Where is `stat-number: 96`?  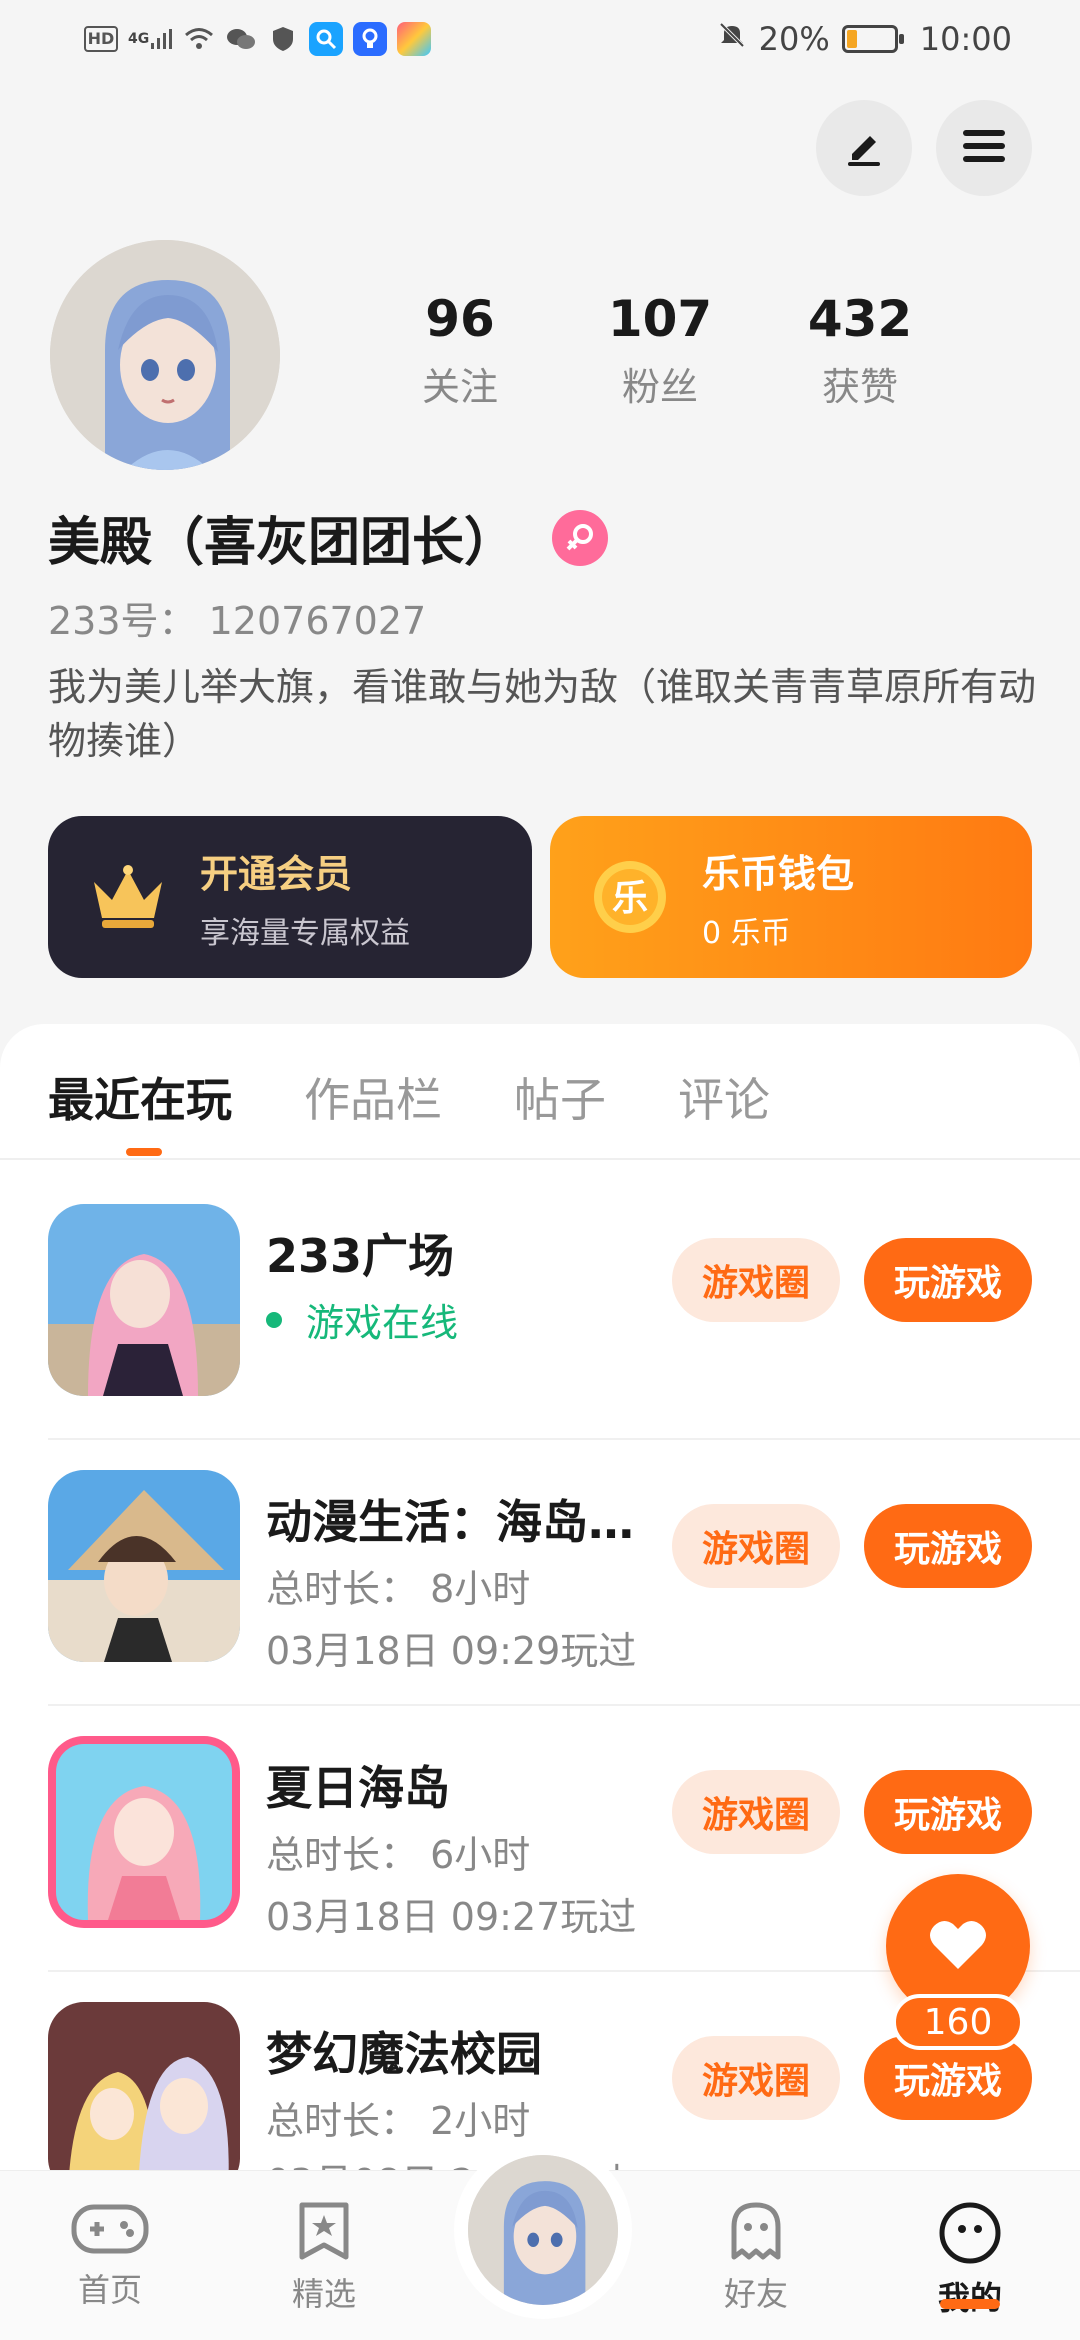 stat-number: 96 is located at coordinates (460, 319).